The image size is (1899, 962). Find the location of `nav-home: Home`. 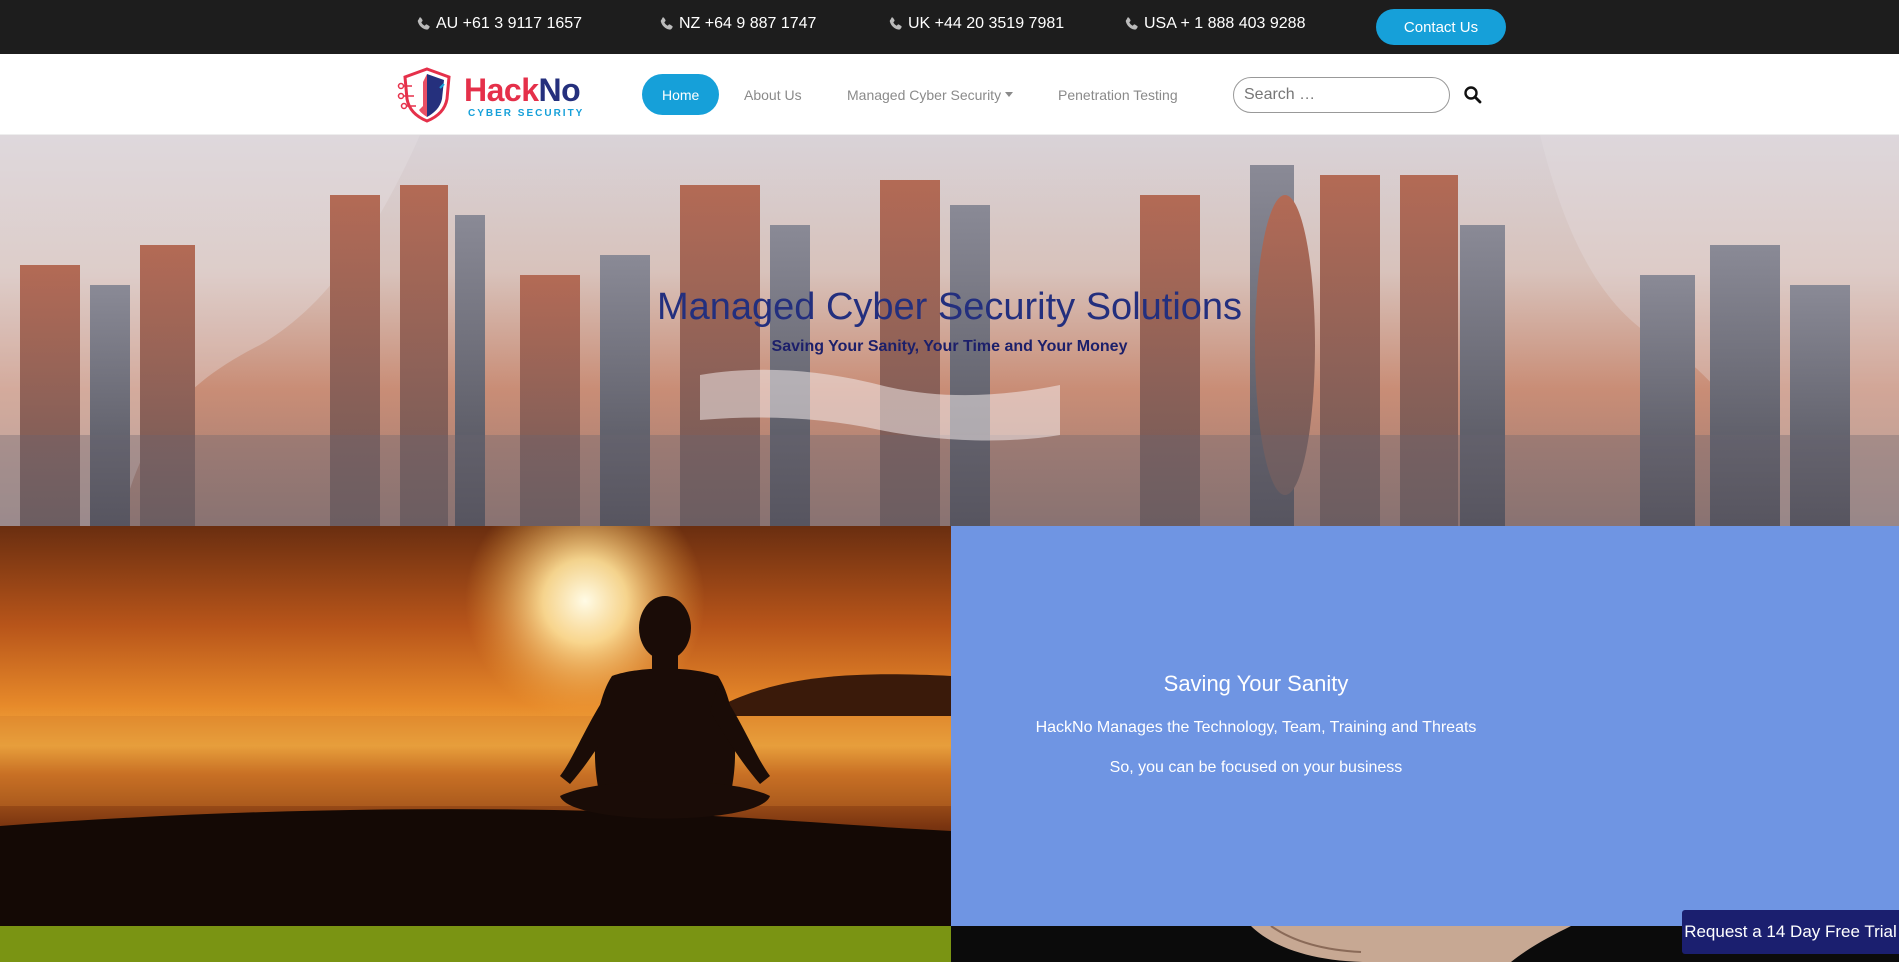

nav-home: Home is located at coordinates (681, 94).